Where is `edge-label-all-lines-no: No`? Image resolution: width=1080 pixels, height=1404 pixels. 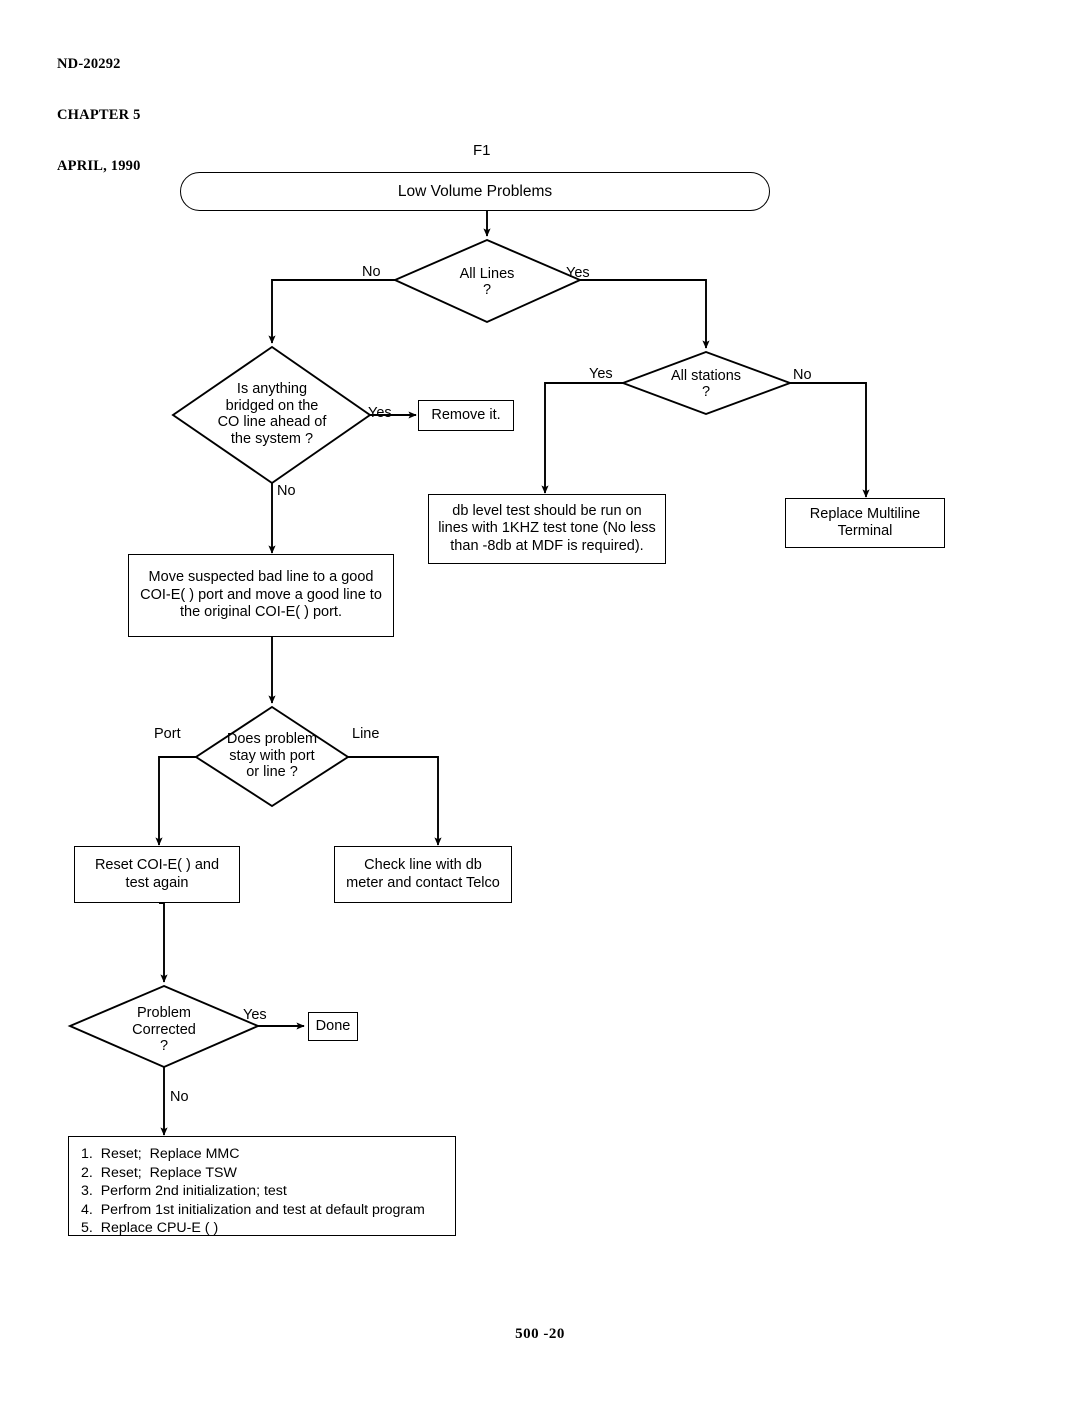 edge-label-all-lines-no: No is located at coordinates (371, 272).